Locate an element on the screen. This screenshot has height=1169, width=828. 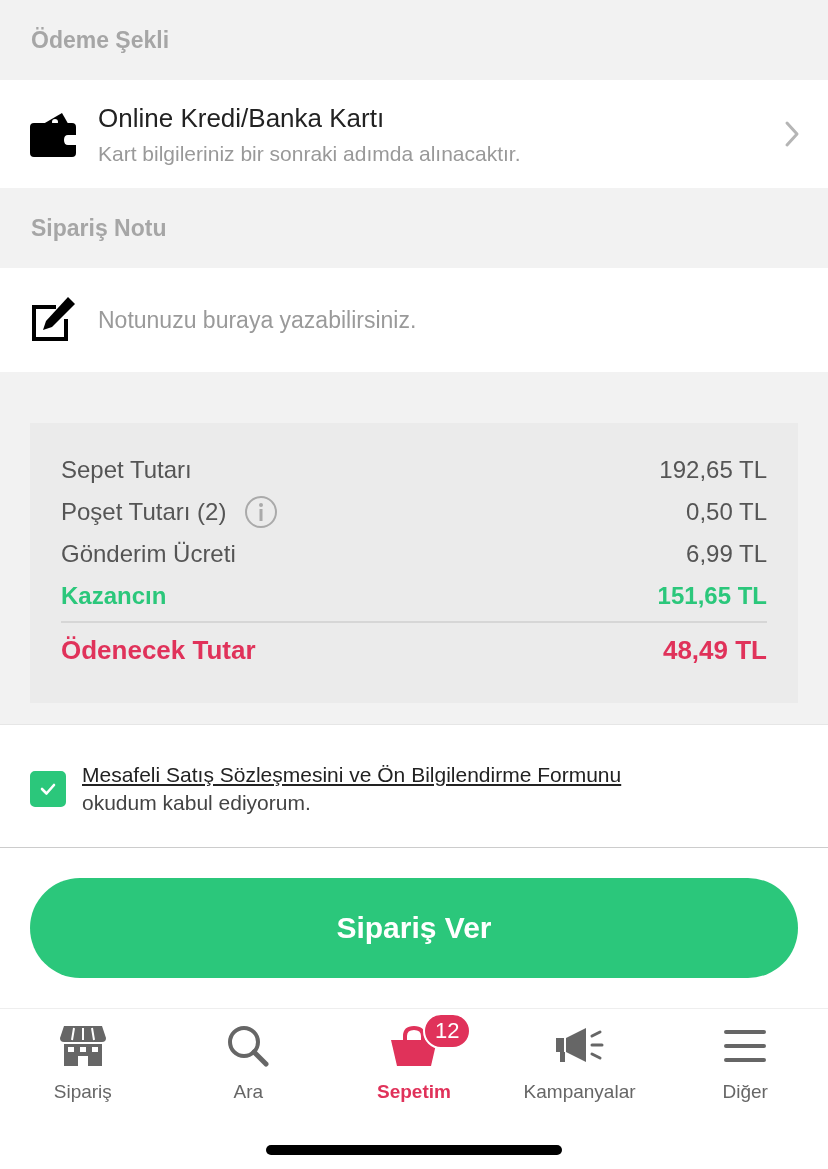
tab: Diğer is located at coordinates (745, 1056).